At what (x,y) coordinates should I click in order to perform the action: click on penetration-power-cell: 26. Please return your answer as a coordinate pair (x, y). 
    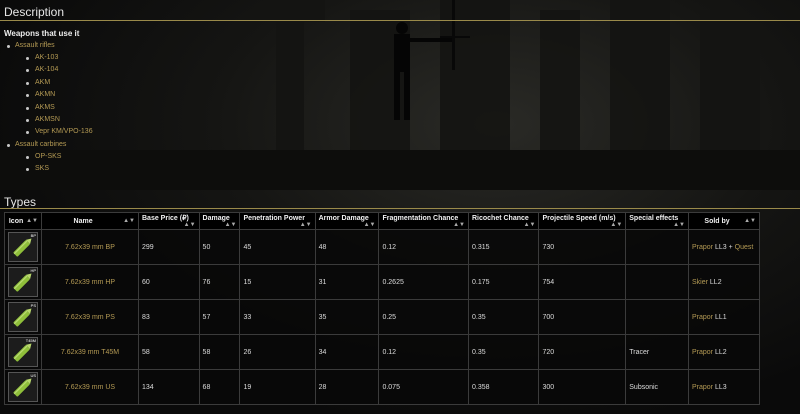
    Looking at the image, I should click on (277, 352).